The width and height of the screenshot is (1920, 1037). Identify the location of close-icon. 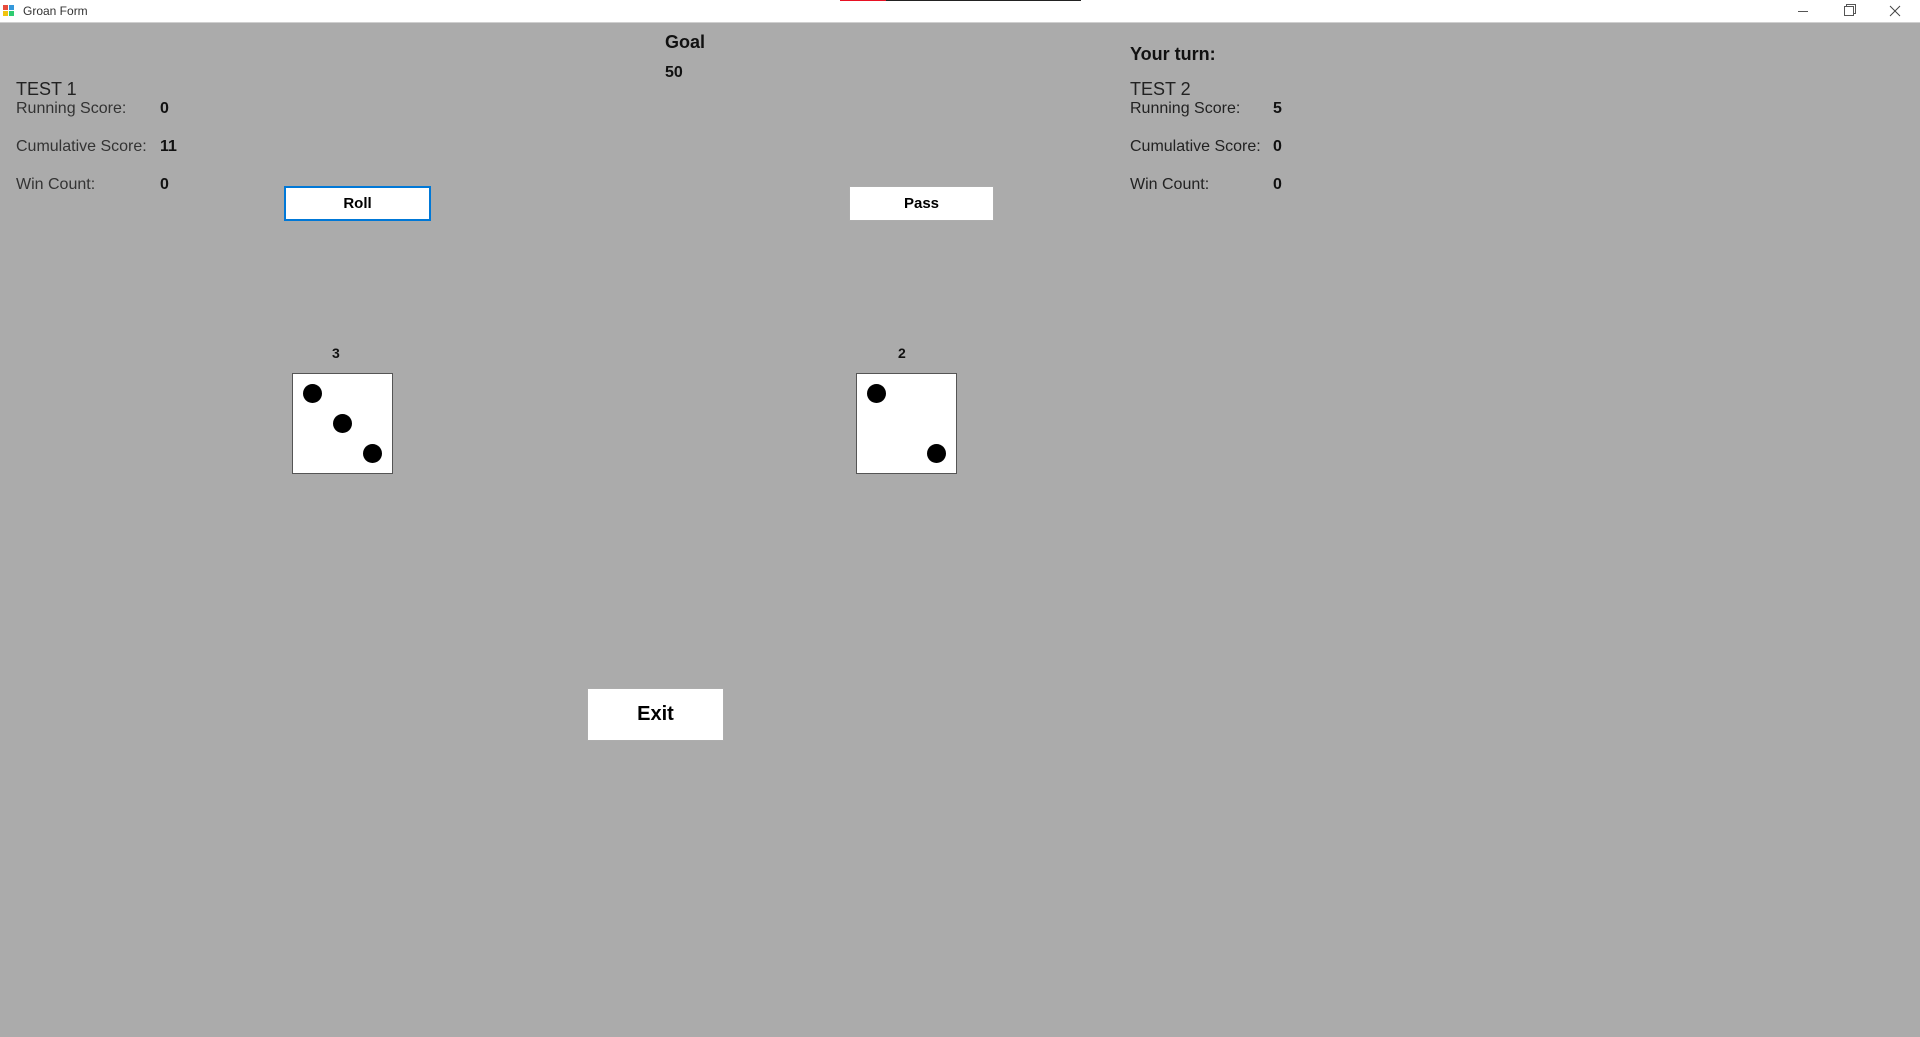
(1895, 11).